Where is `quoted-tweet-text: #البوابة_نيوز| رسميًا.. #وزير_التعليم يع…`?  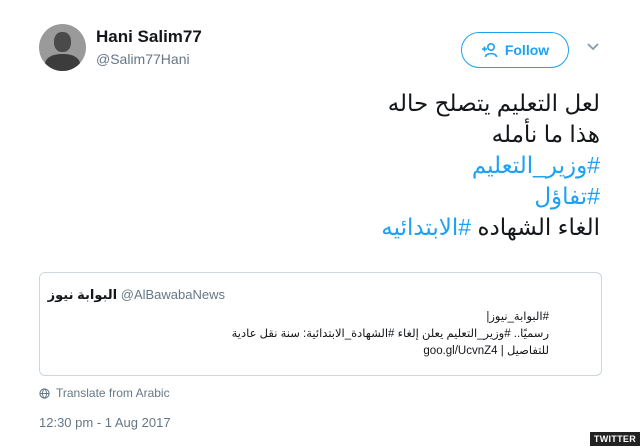
quoted-tweet-text: #البوابة_نيوز| رسميًا.. #وزير_التعليم يع… is located at coordinates (339, 334).